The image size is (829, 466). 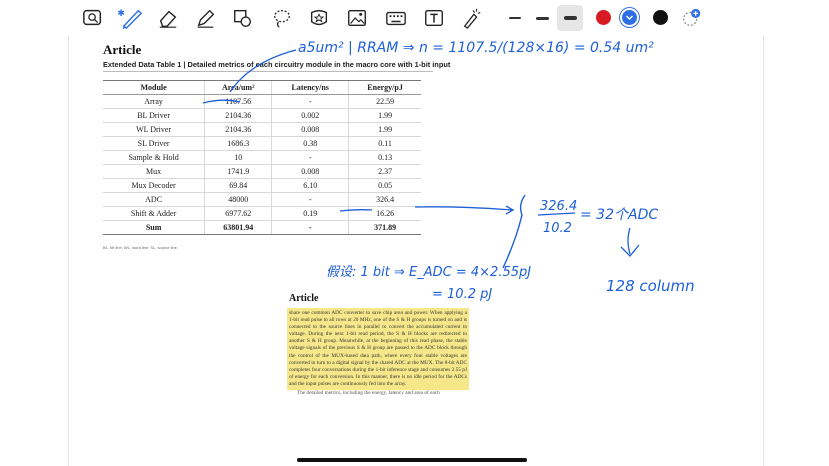 What do you see at coordinates (310, 87) in the screenshot?
I see `header-latency: Latency/ns` at bounding box center [310, 87].